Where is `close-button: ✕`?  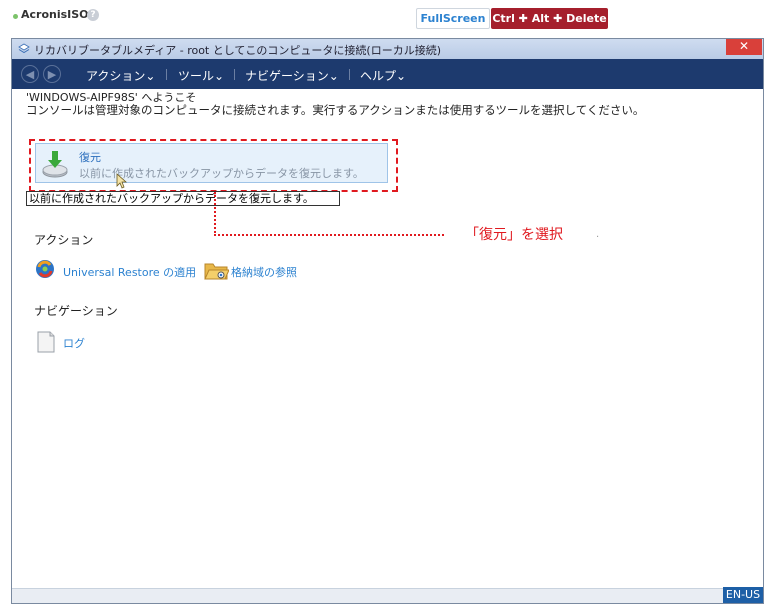
close-button: ✕ is located at coordinates (744, 47).